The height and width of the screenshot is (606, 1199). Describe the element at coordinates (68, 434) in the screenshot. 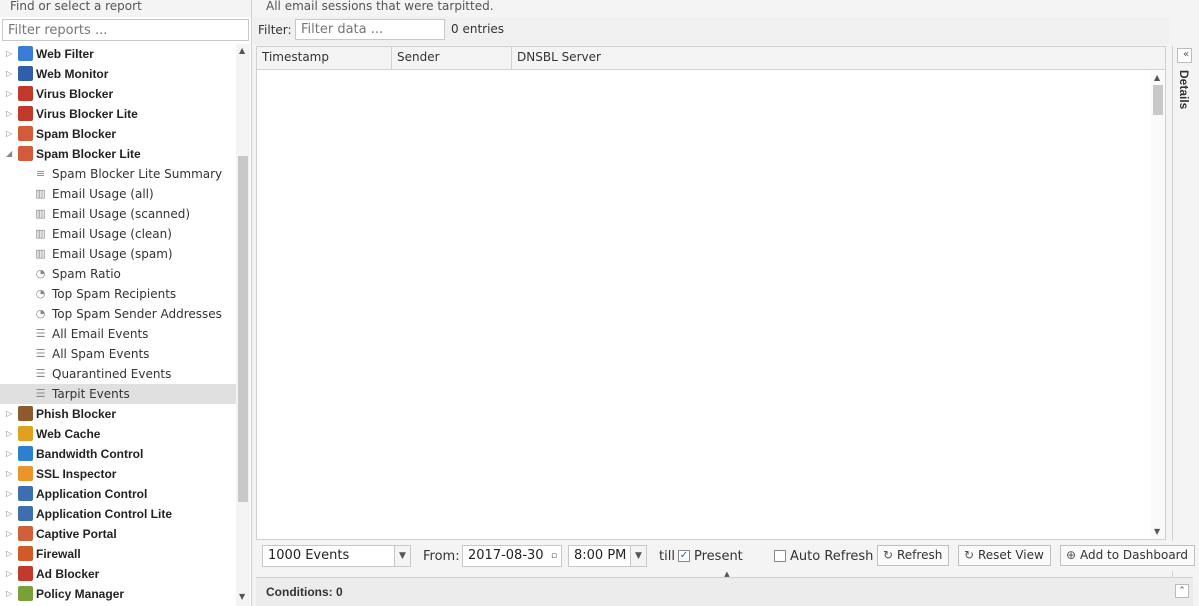

I see `app-name: Web Cache` at that location.